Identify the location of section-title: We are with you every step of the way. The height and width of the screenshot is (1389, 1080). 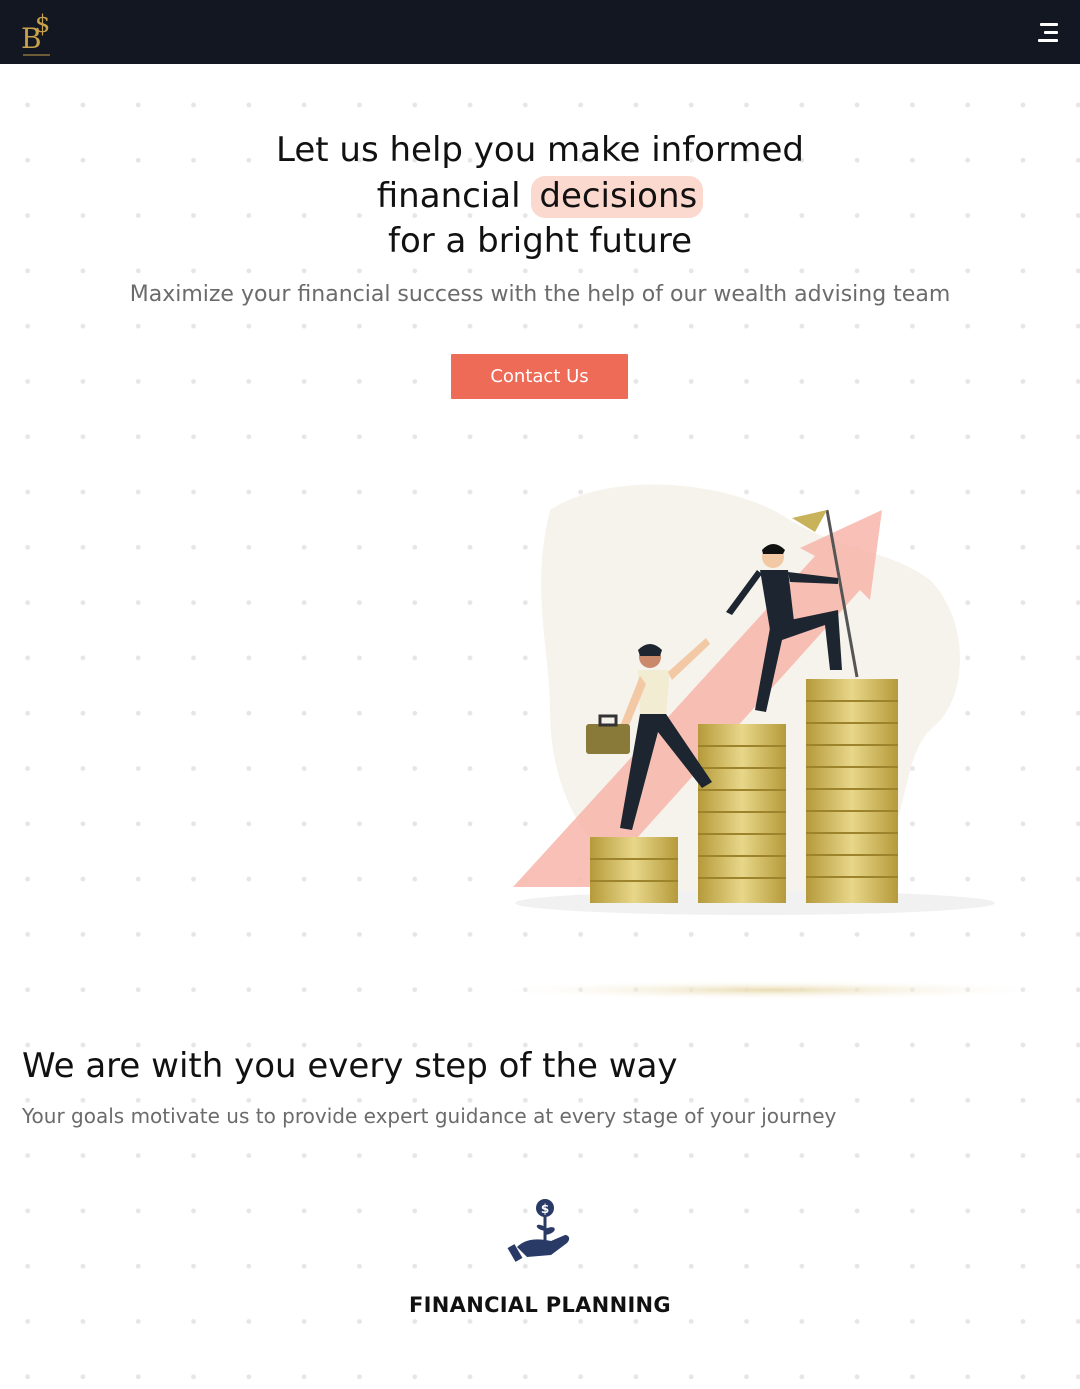
(350, 1066).